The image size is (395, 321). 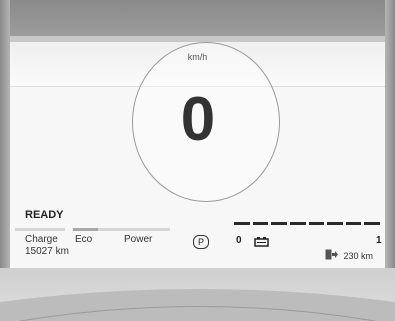 I want to click on cluster-bezel-top, so click(x=197, y=18).